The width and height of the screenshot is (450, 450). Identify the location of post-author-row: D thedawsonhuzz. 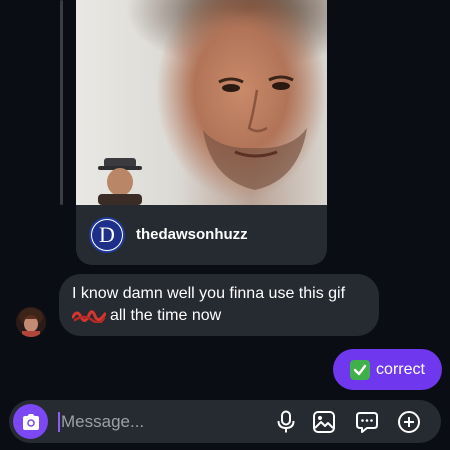
(201, 235).